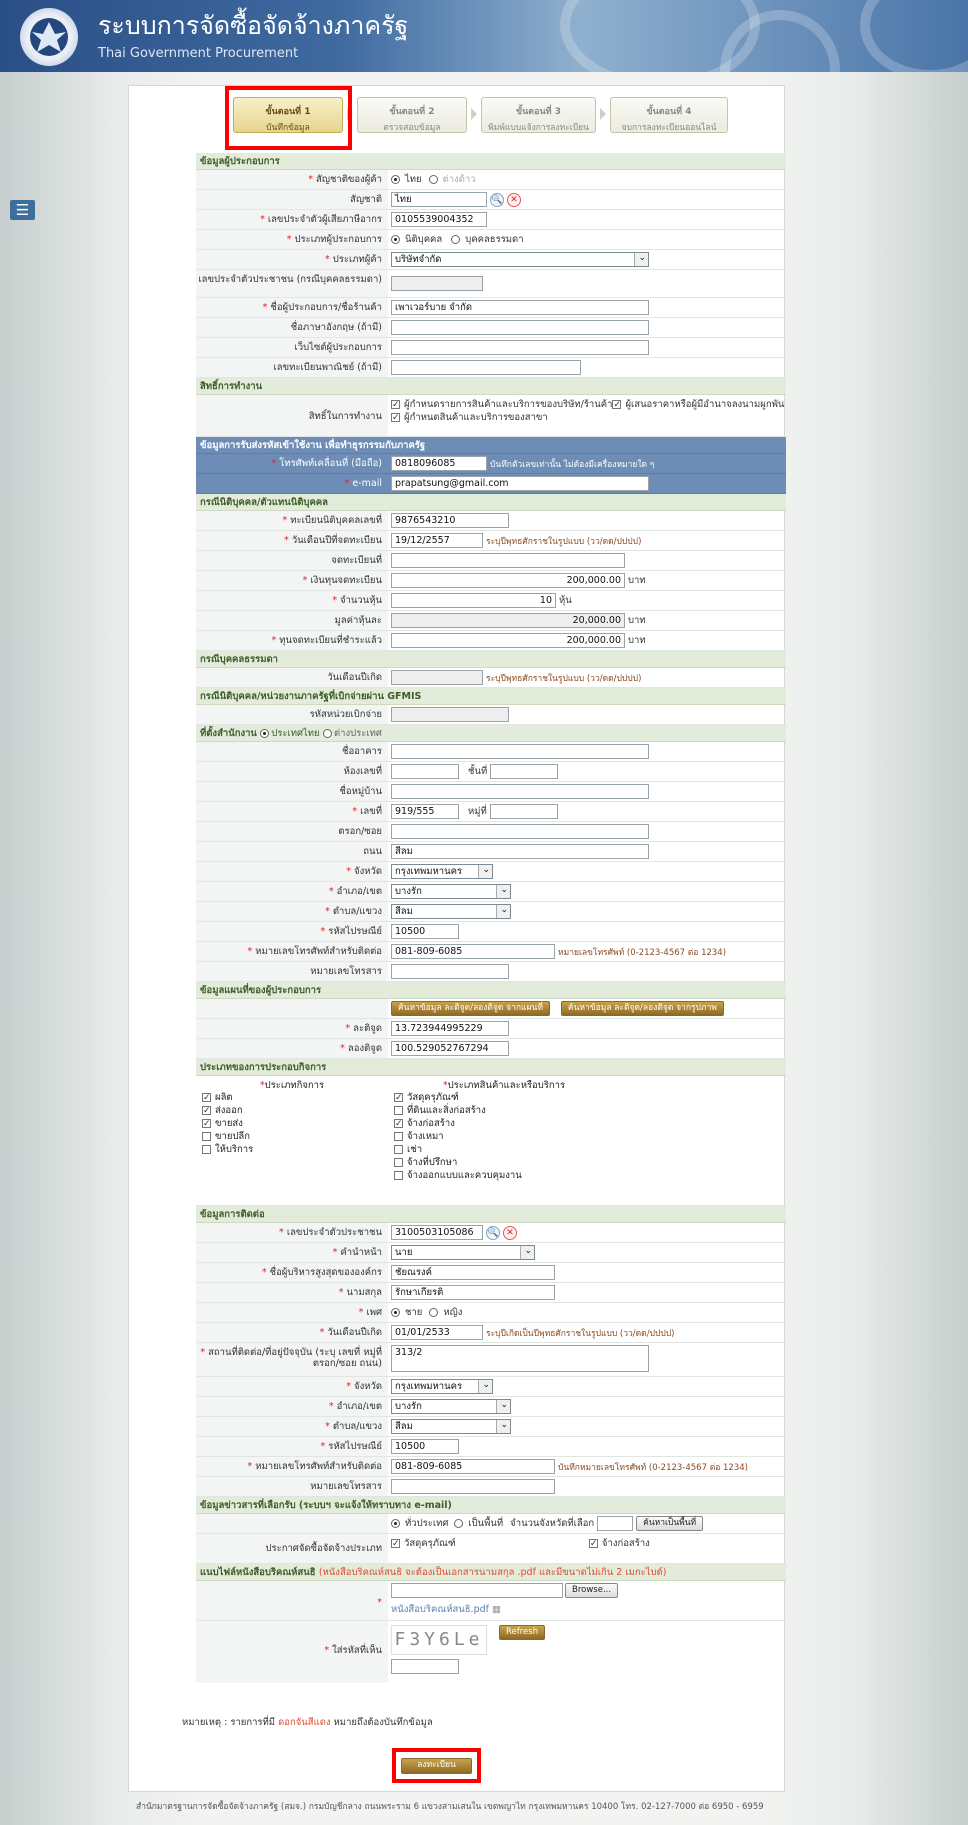 This screenshot has width=968, height=1825. What do you see at coordinates (520, 1358) in the screenshot?
I see `address-textarea: 313/2` at bounding box center [520, 1358].